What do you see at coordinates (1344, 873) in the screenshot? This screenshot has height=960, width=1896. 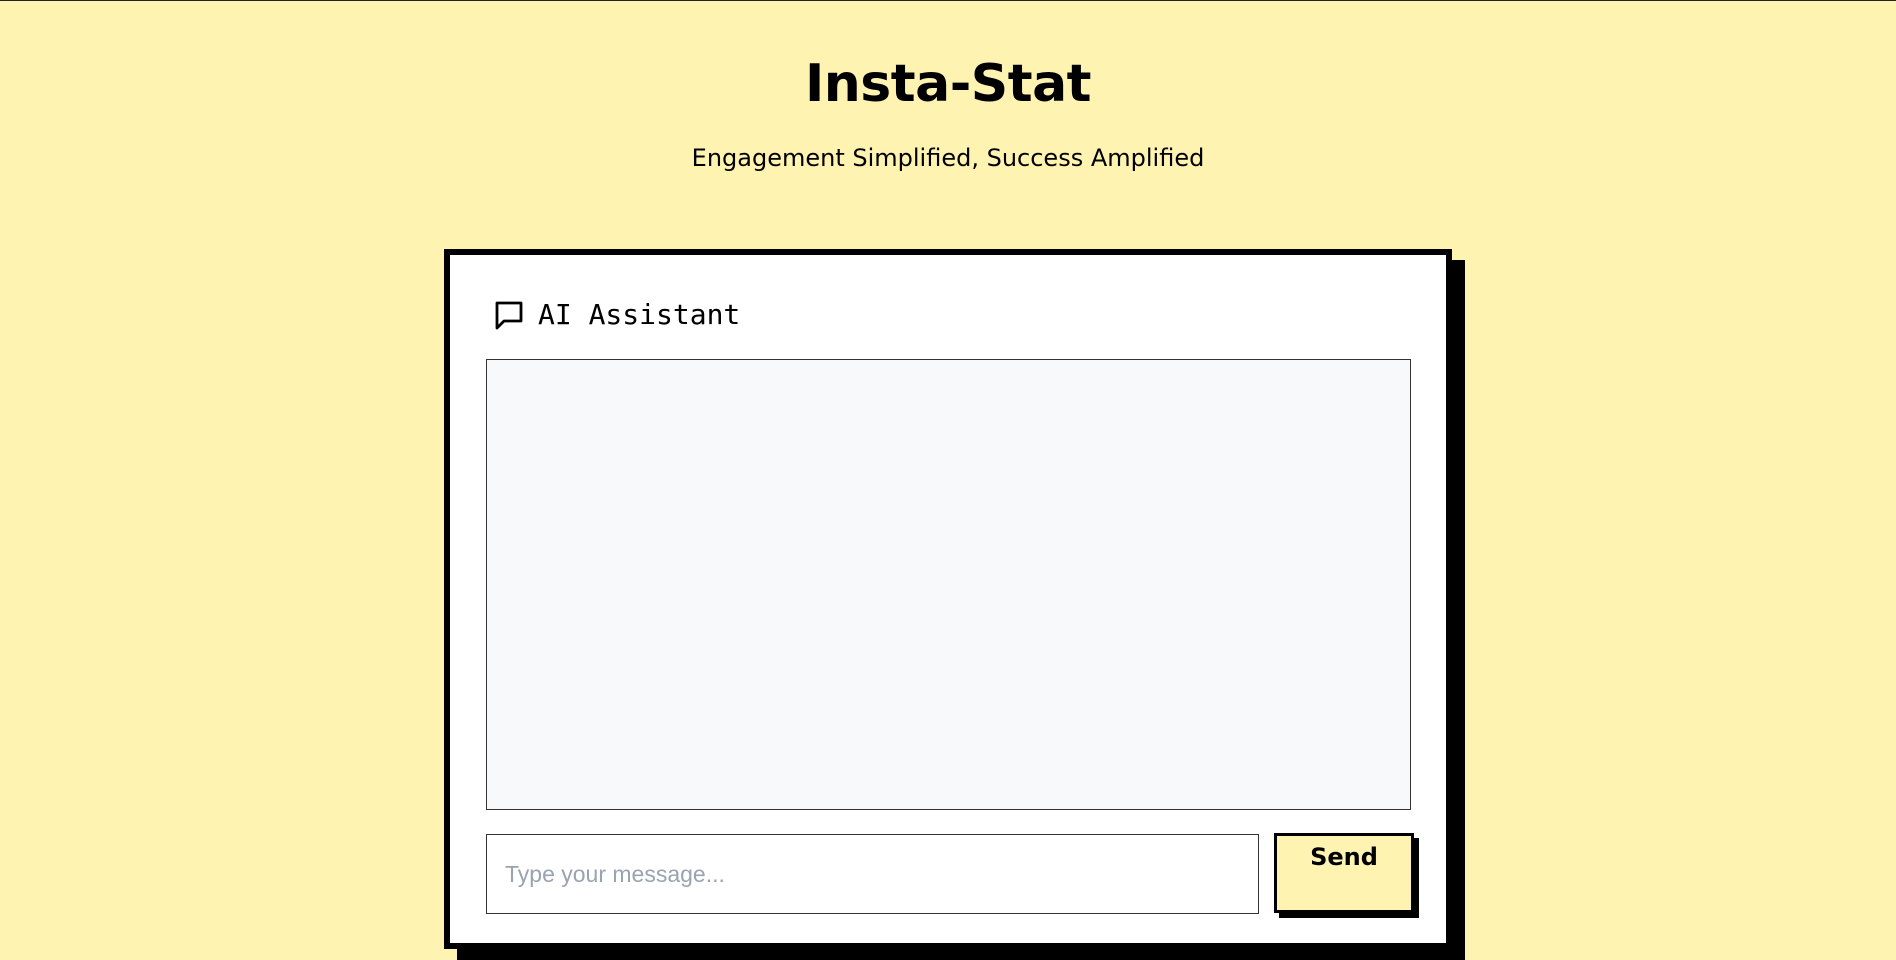 I see `send-button: Send` at bounding box center [1344, 873].